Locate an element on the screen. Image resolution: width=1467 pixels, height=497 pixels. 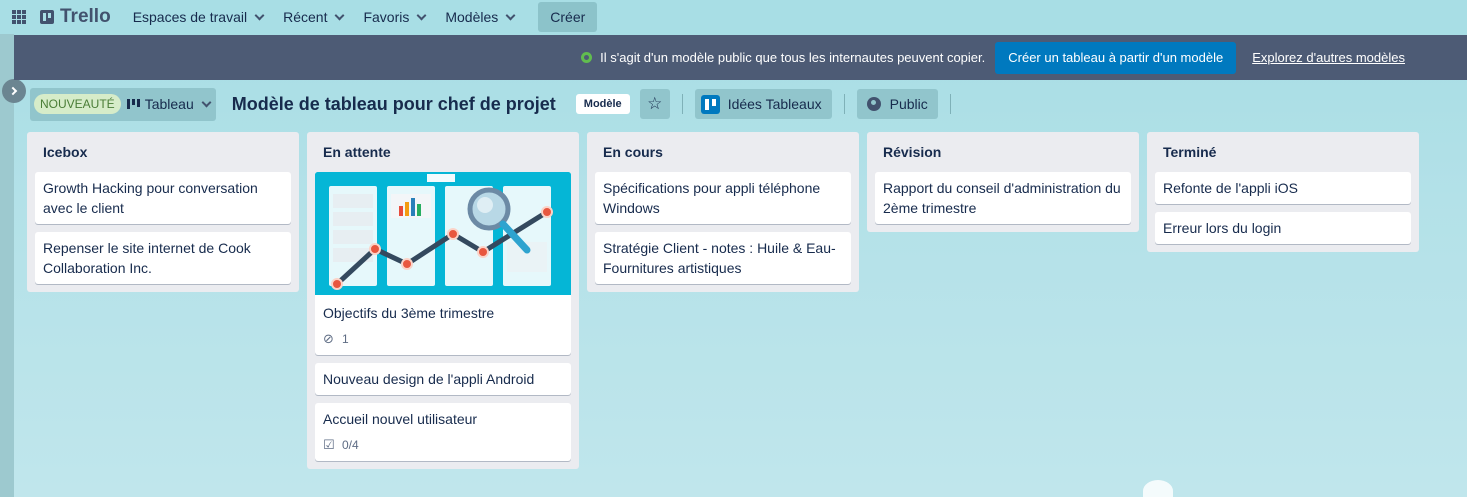
view-label: Tableau is located at coordinates (169, 104).